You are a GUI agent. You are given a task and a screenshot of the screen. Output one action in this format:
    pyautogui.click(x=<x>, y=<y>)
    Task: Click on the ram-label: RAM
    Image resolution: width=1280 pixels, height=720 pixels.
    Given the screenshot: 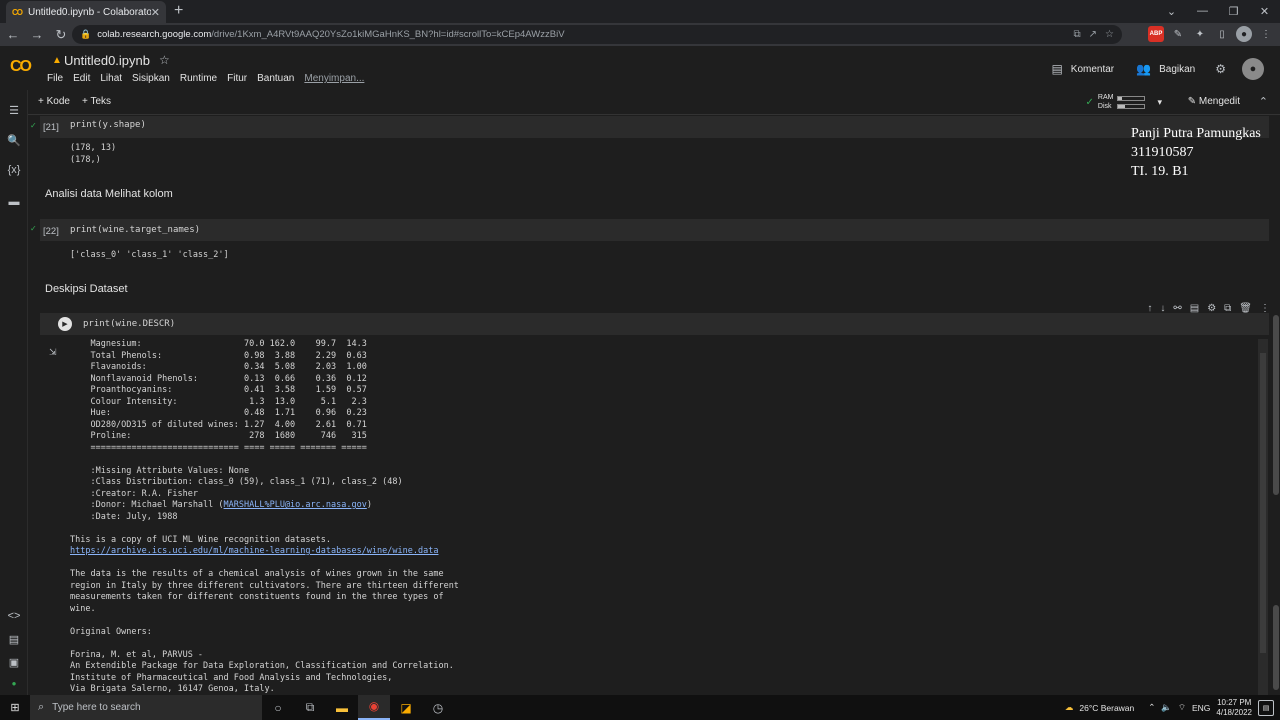 What is the action you would take?
    pyautogui.click(x=1105, y=97)
    